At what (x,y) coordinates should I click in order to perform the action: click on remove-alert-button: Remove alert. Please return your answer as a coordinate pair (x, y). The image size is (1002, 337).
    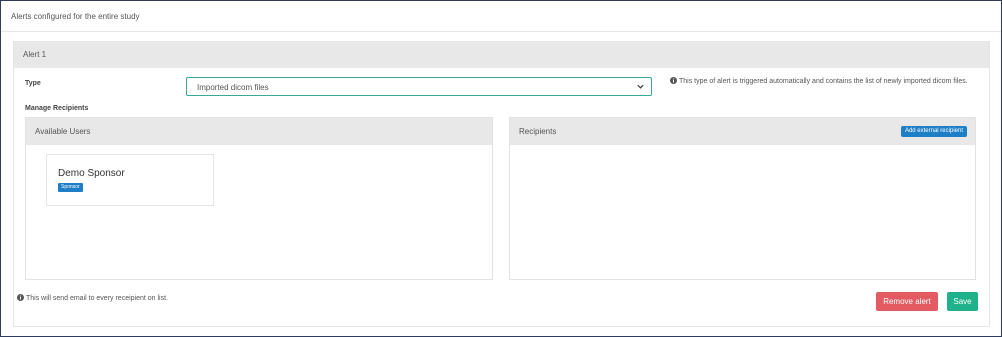
    Looking at the image, I should click on (907, 301).